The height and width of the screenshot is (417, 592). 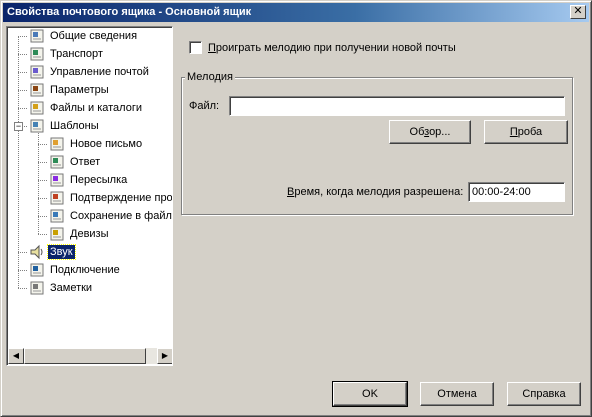 What do you see at coordinates (99, 72) in the screenshot?
I see `tree-item-label: Управление почтой` at bounding box center [99, 72].